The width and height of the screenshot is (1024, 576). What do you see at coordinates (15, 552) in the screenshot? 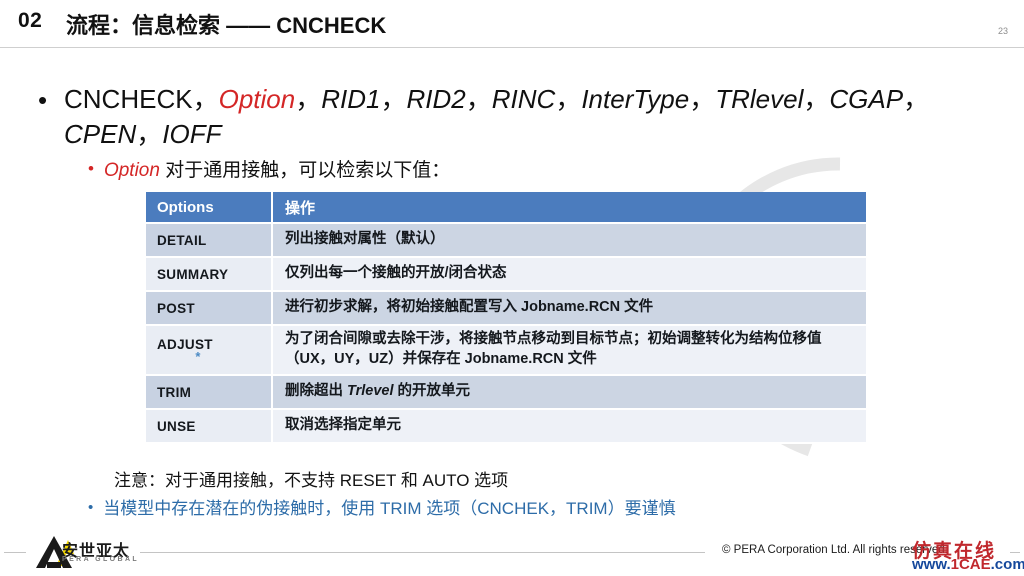
I see `footer-divider-left` at bounding box center [15, 552].